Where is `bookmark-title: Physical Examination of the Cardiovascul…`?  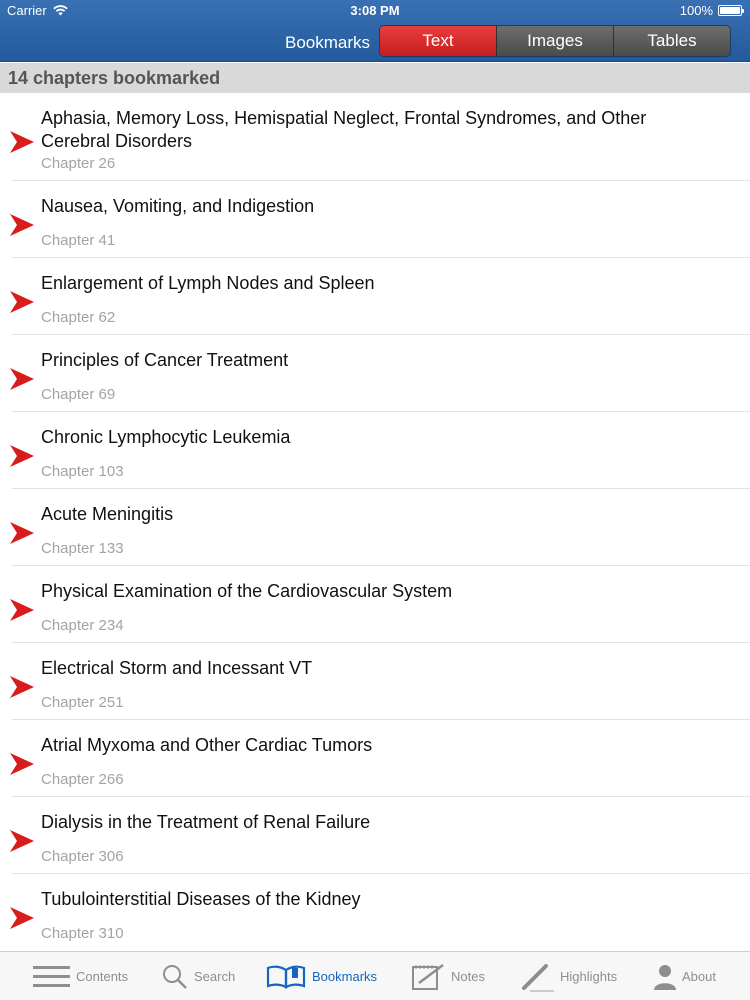 bookmark-title: Physical Examination of the Cardiovascul… is located at coordinates (247, 591).